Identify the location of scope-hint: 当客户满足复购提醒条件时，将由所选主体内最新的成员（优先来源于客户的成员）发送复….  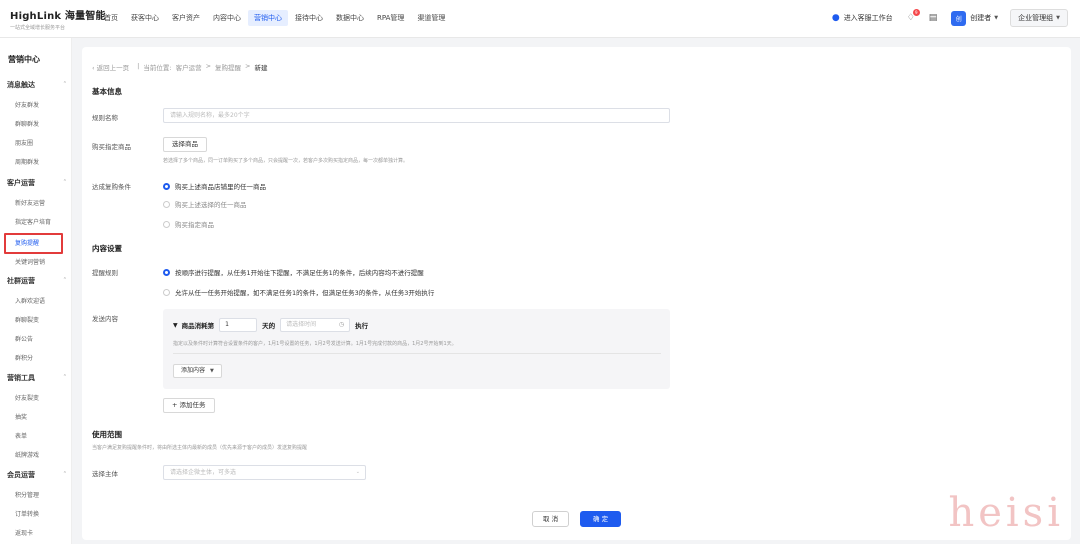
(200, 448).